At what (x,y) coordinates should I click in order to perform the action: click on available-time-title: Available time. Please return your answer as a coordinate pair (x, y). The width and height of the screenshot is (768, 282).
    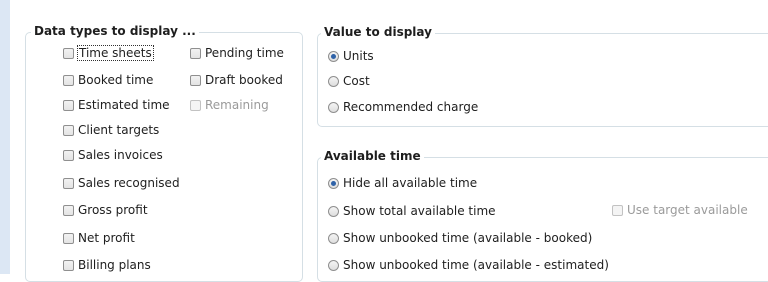
    Looking at the image, I should click on (372, 156).